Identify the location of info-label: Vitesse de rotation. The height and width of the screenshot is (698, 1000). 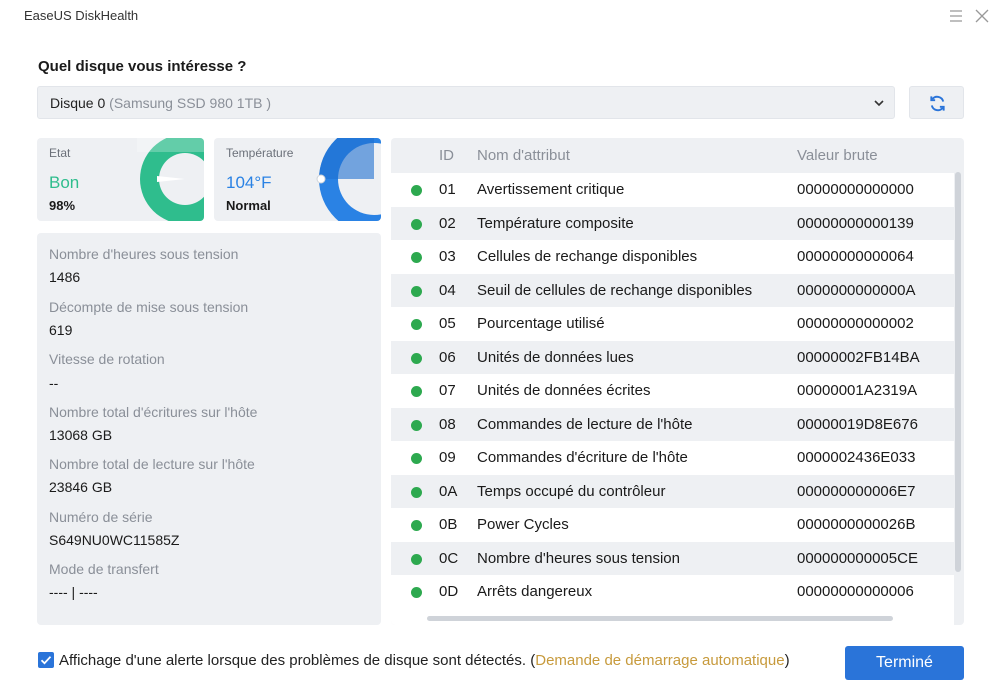
(107, 359).